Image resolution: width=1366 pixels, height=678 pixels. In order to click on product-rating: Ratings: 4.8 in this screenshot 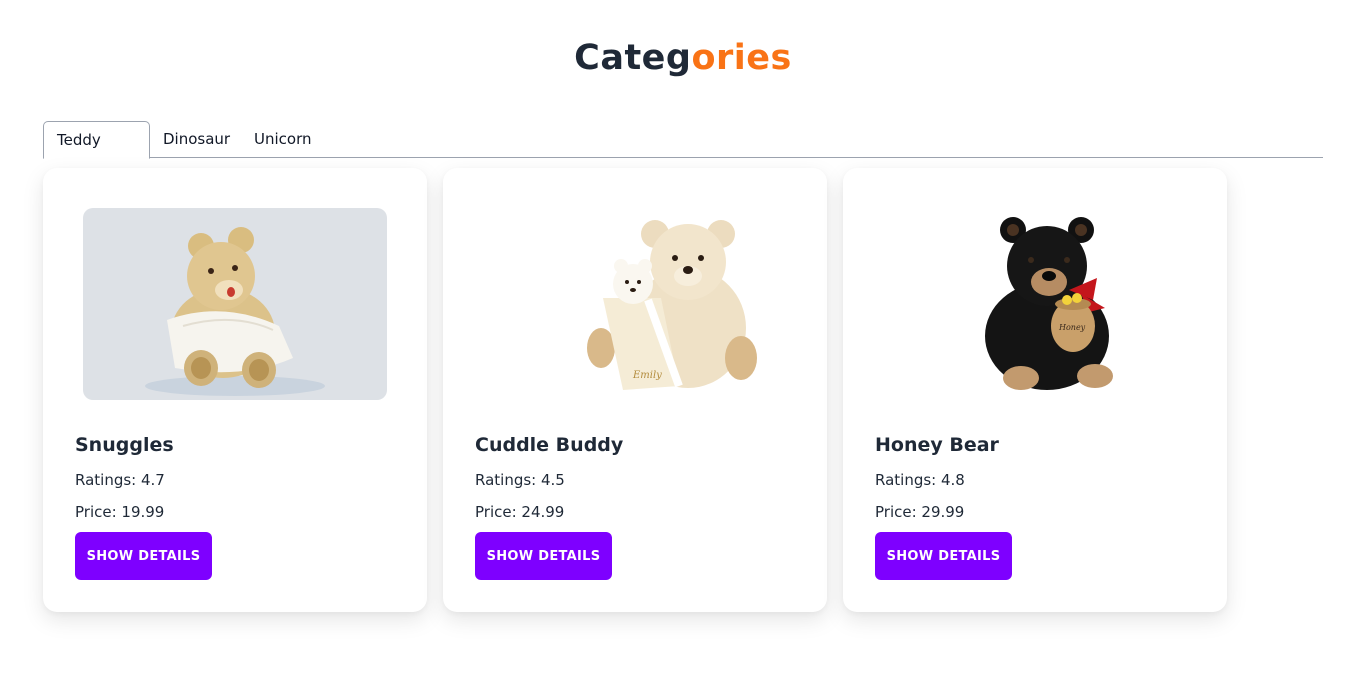, I will do `click(920, 480)`.